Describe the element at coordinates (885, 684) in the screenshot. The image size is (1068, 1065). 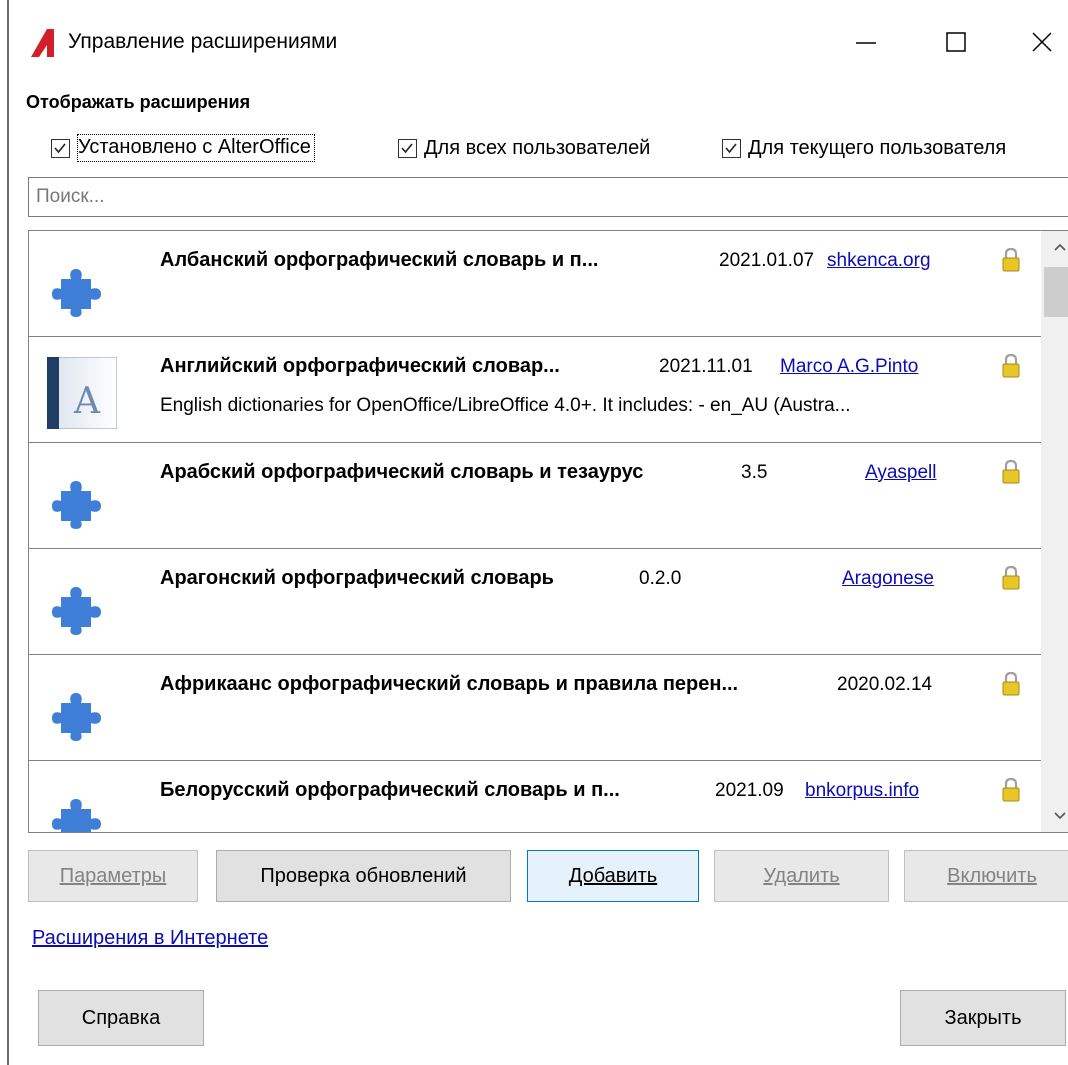
I see `extension-version: 2020.02.14` at that location.